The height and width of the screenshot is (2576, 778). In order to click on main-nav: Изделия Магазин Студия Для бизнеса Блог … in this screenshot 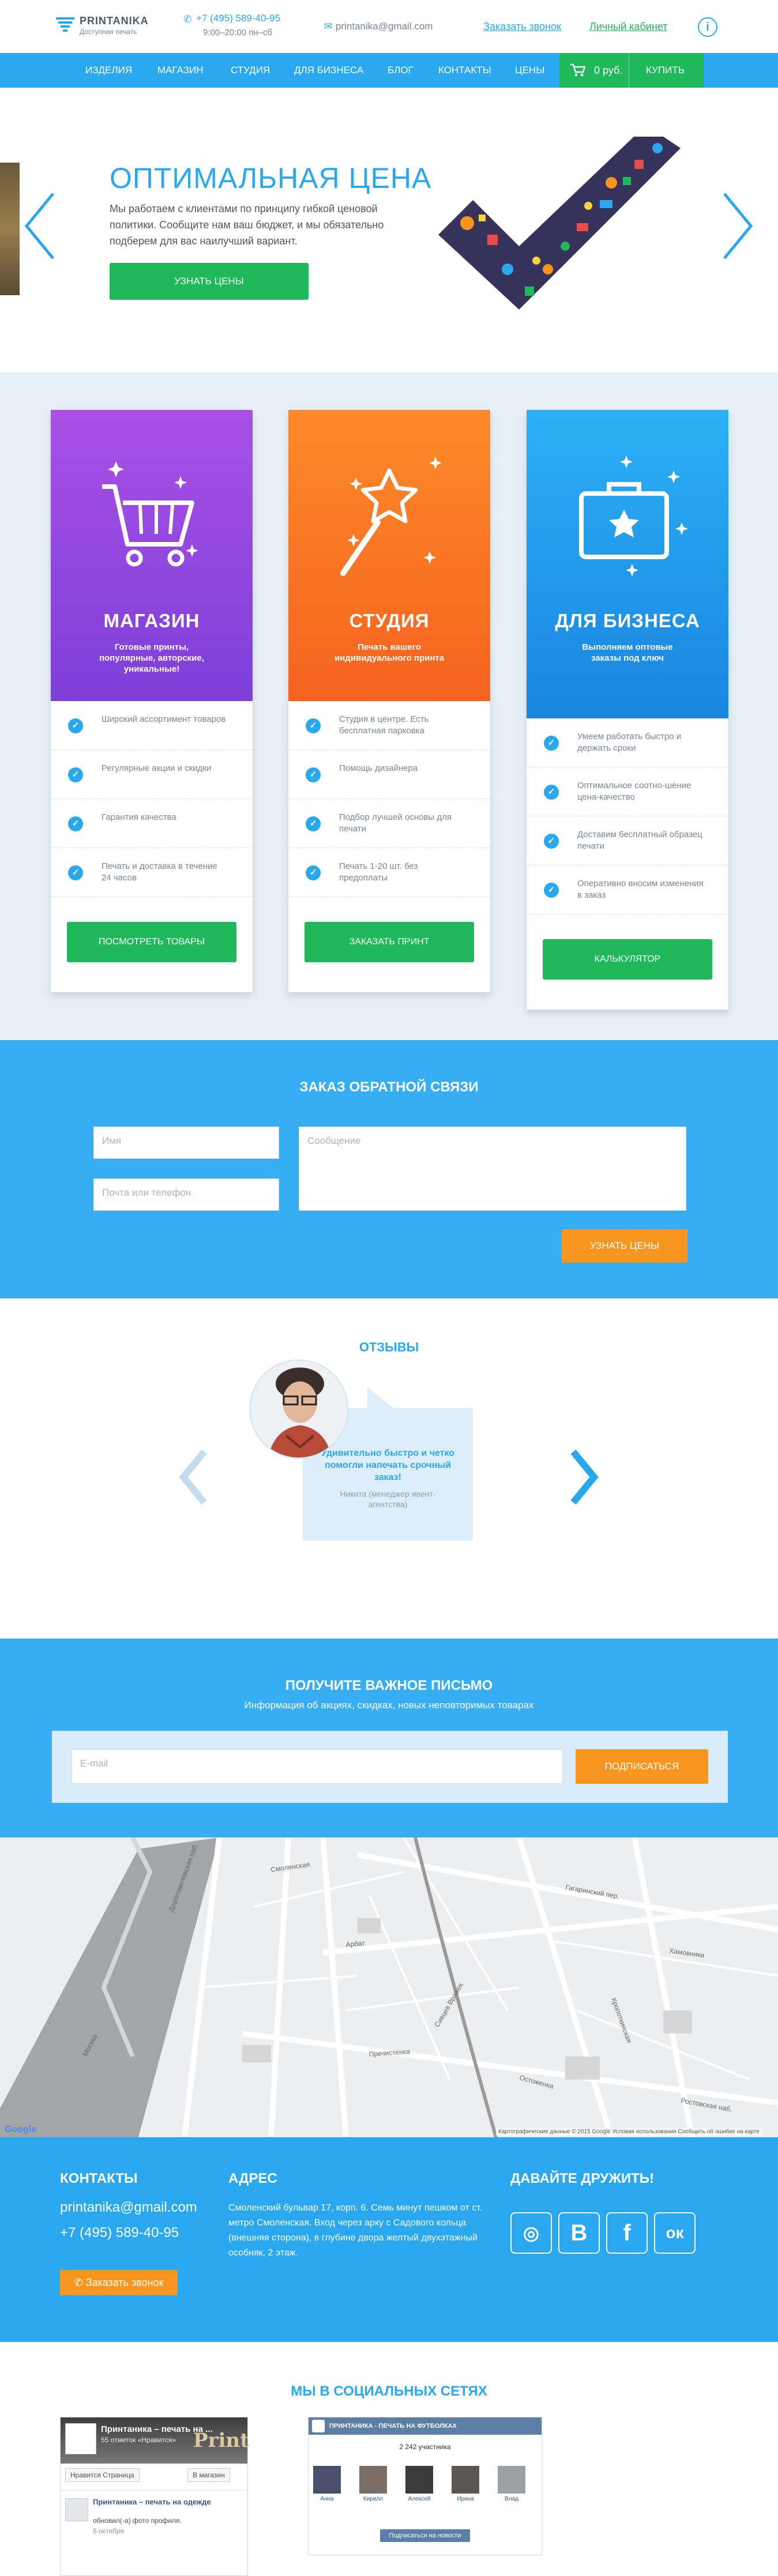, I will do `click(389, 70)`.